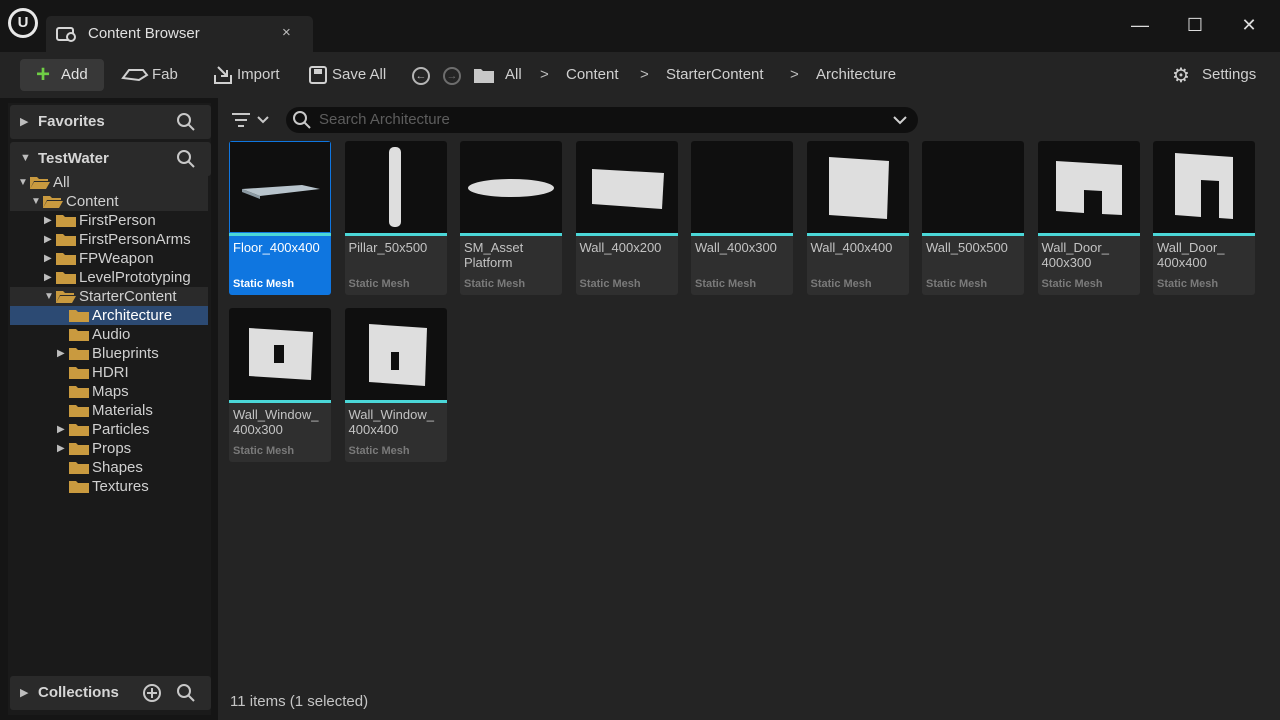  Describe the element at coordinates (620, 247) in the screenshot. I see `asset-name: Wall_400x200` at that location.